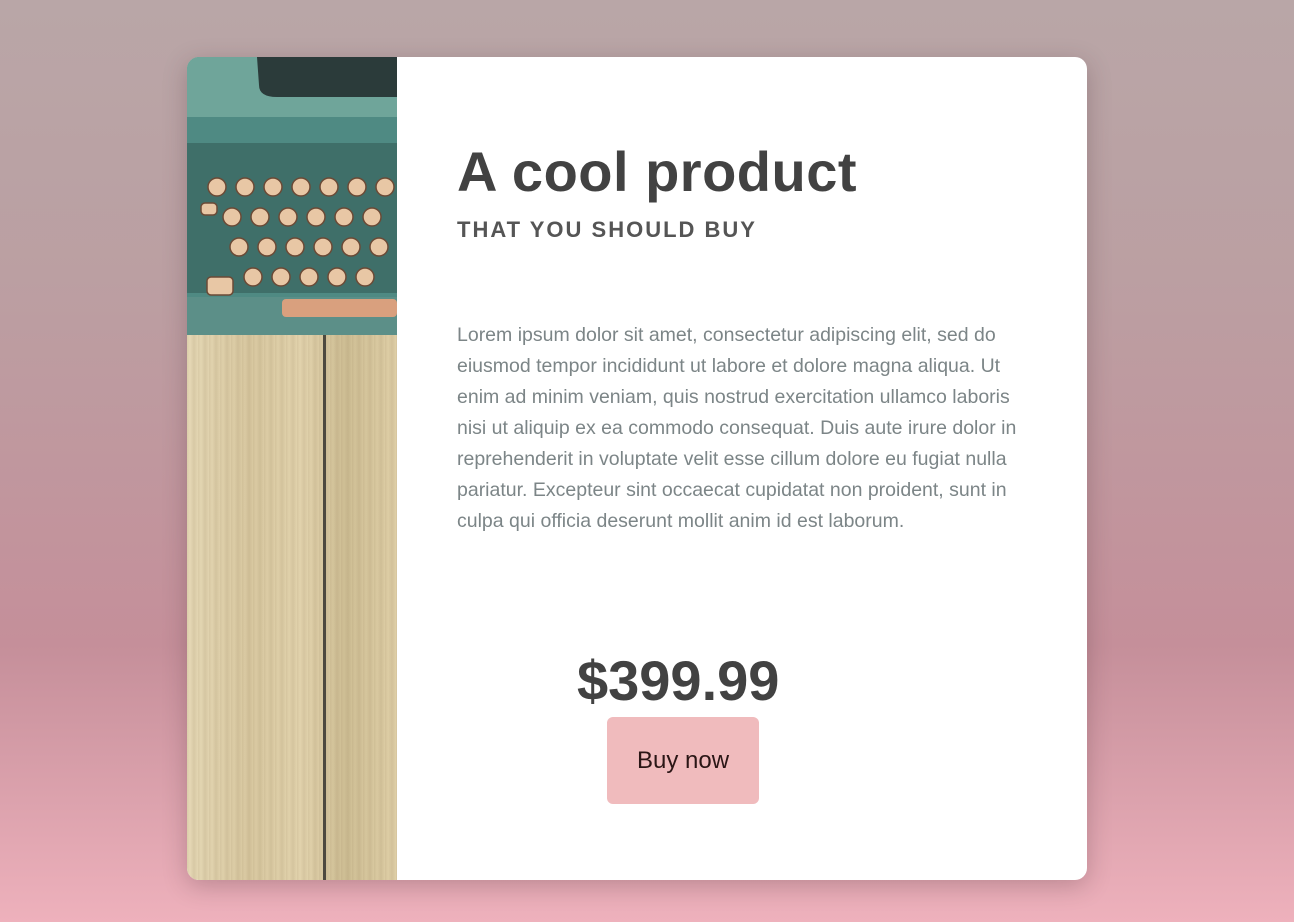 The width and height of the screenshot is (1294, 922). What do you see at coordinates (678, 680) in the screenshot?
I see `product-price: $399.99` at bounding box center [678, 680].